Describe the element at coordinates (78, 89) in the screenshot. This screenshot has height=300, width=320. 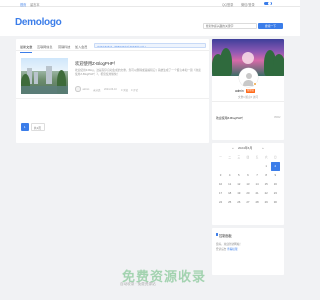
I see `author-avatar-icon` at that location.